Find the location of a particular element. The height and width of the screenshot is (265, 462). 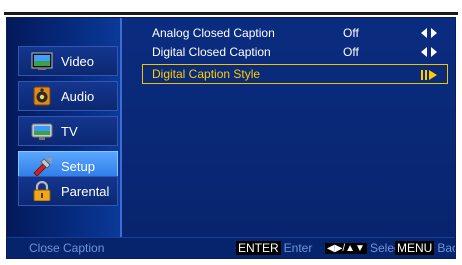

menu-row-digital-caption-style: Digital Caption Style is located at coordinates (295, 74).